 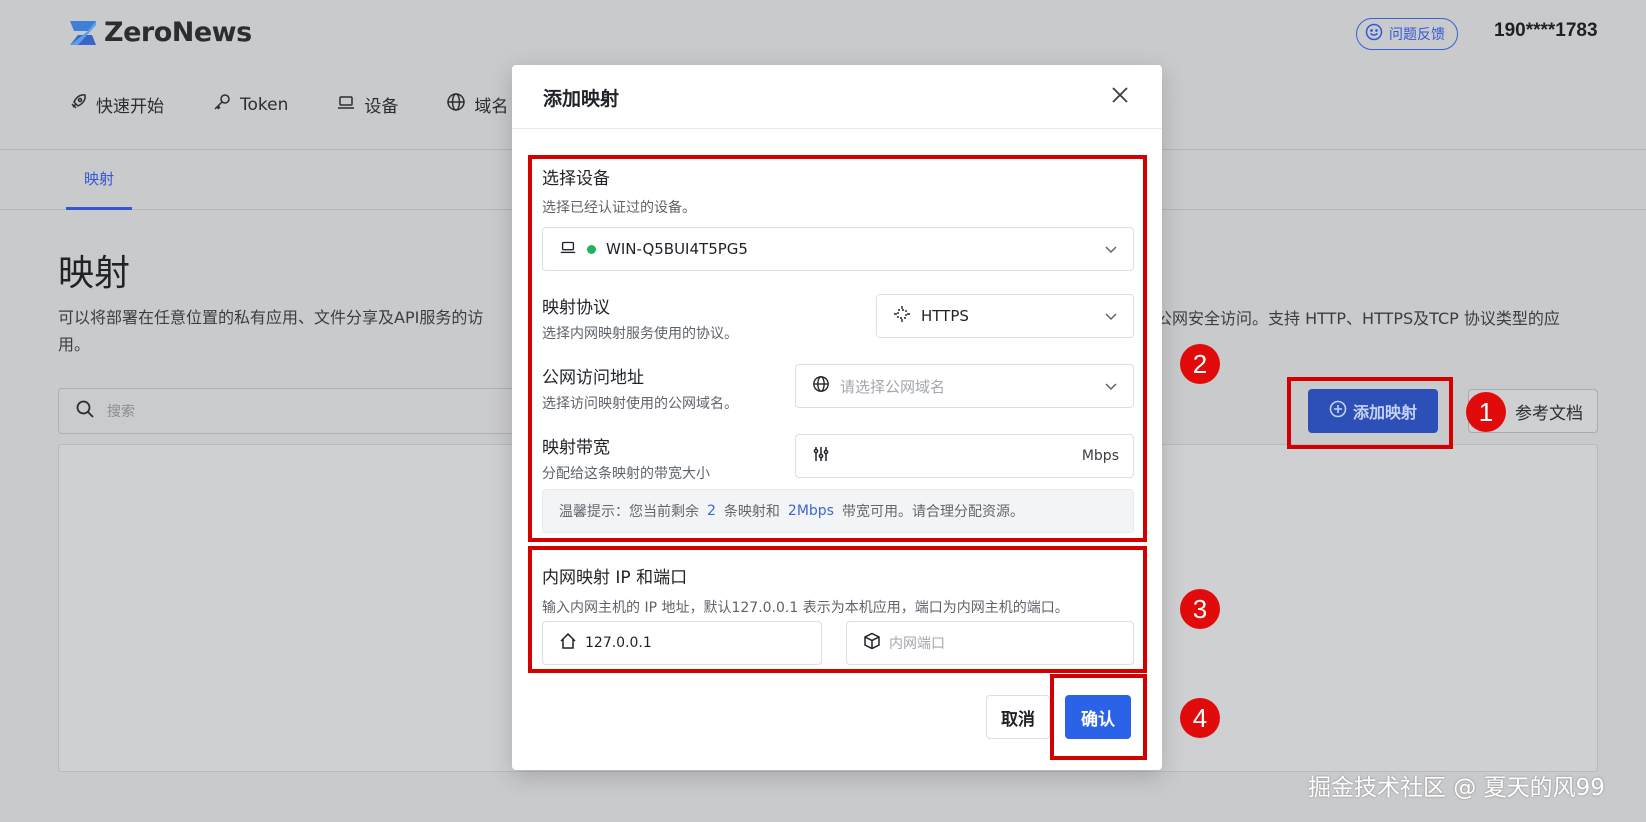 I want to click on nav-item-devices: 设备, so click(x=367, y=104).